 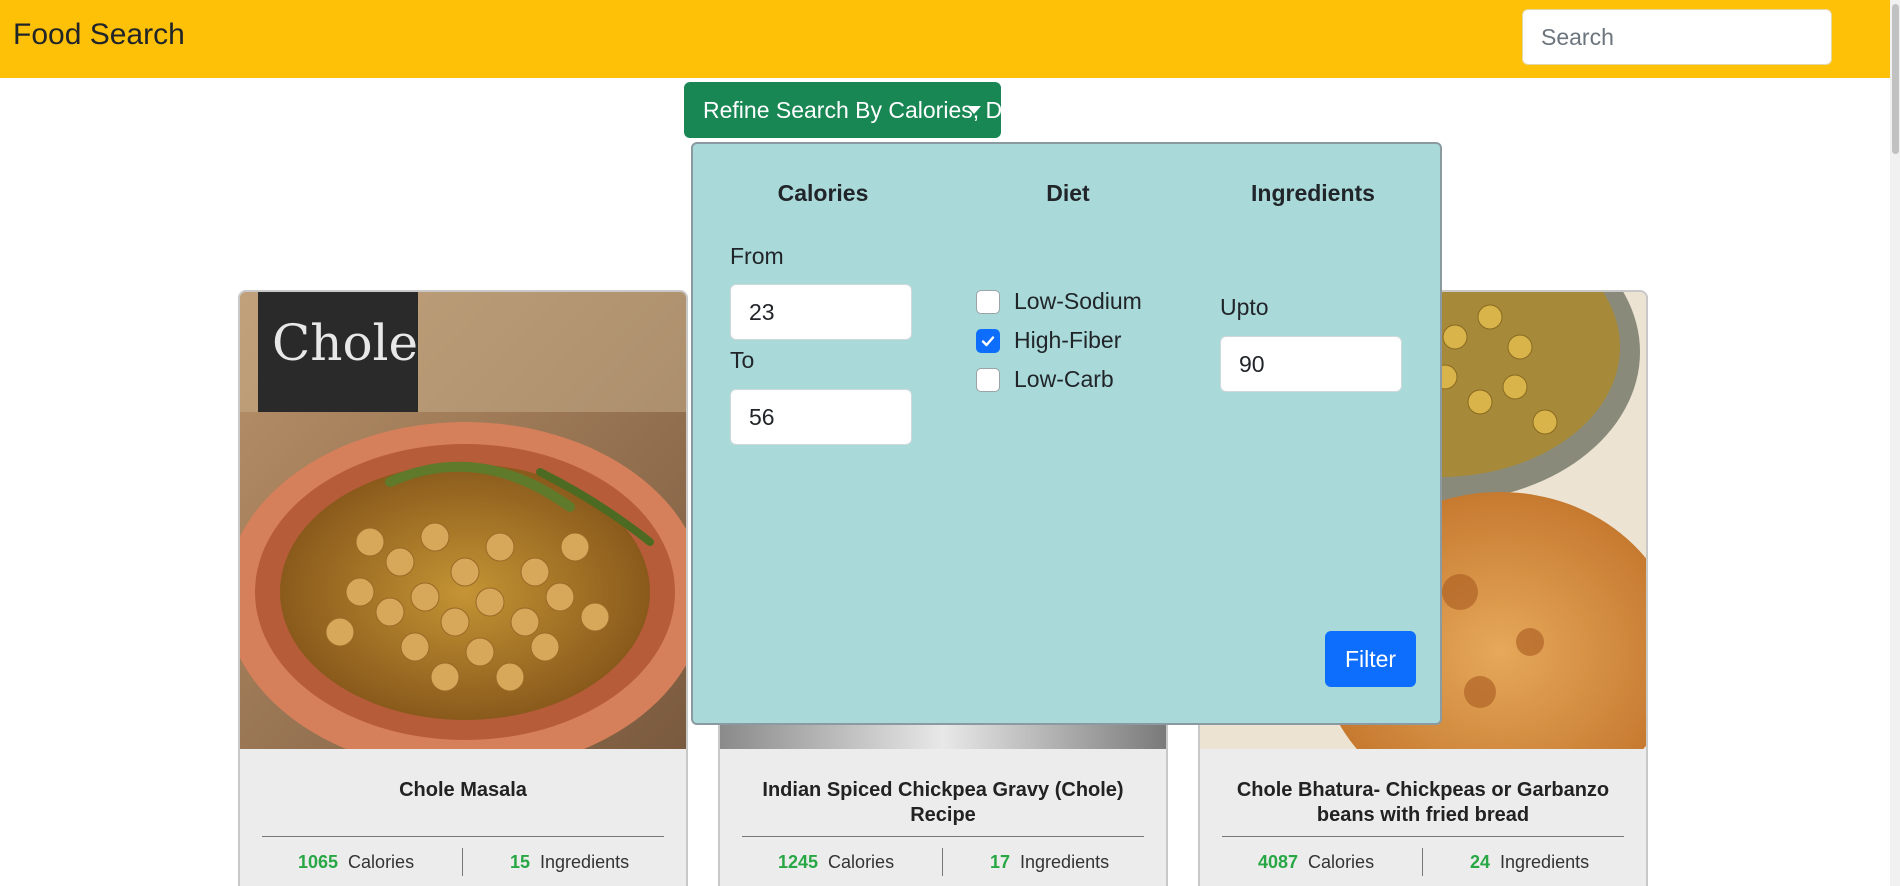 What do you see at coordinates (1480, 862) in the screenshot?
I see `ingredients-value: 24` at bounding box center [1480, 862].